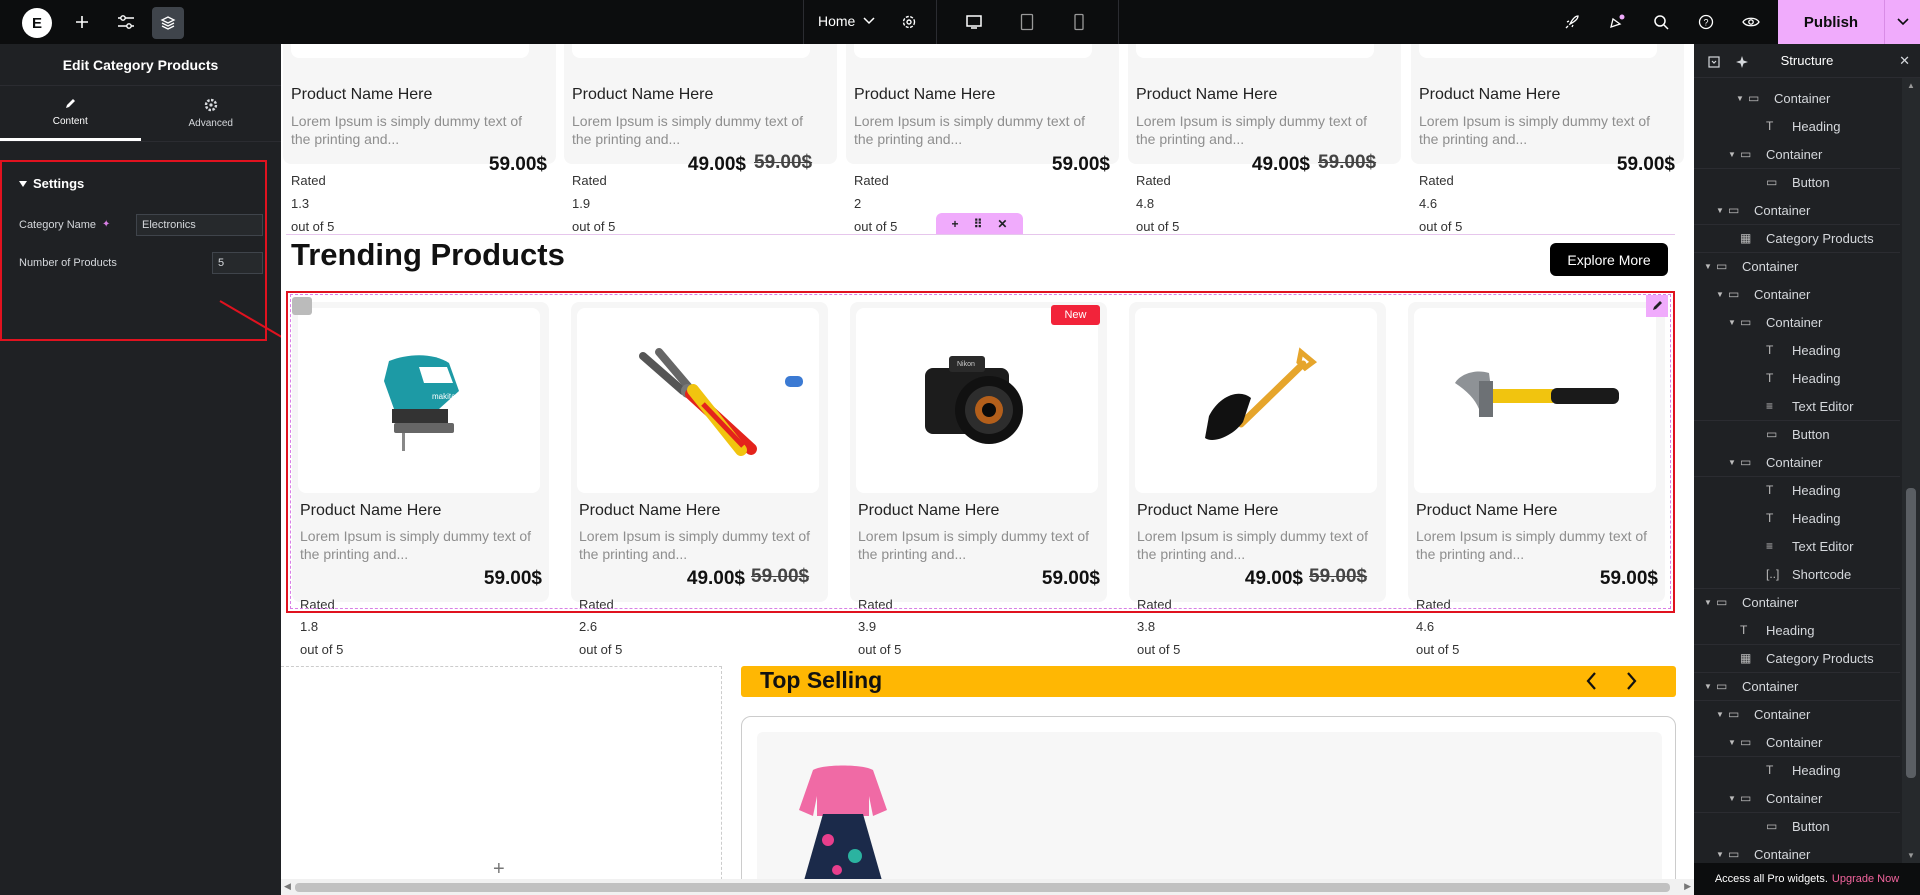  What do you see at coordinates (1771, 879) in the screenshot?
I see `pro-text: Access all Pro widgets.` at bounding box center [1771, 879].